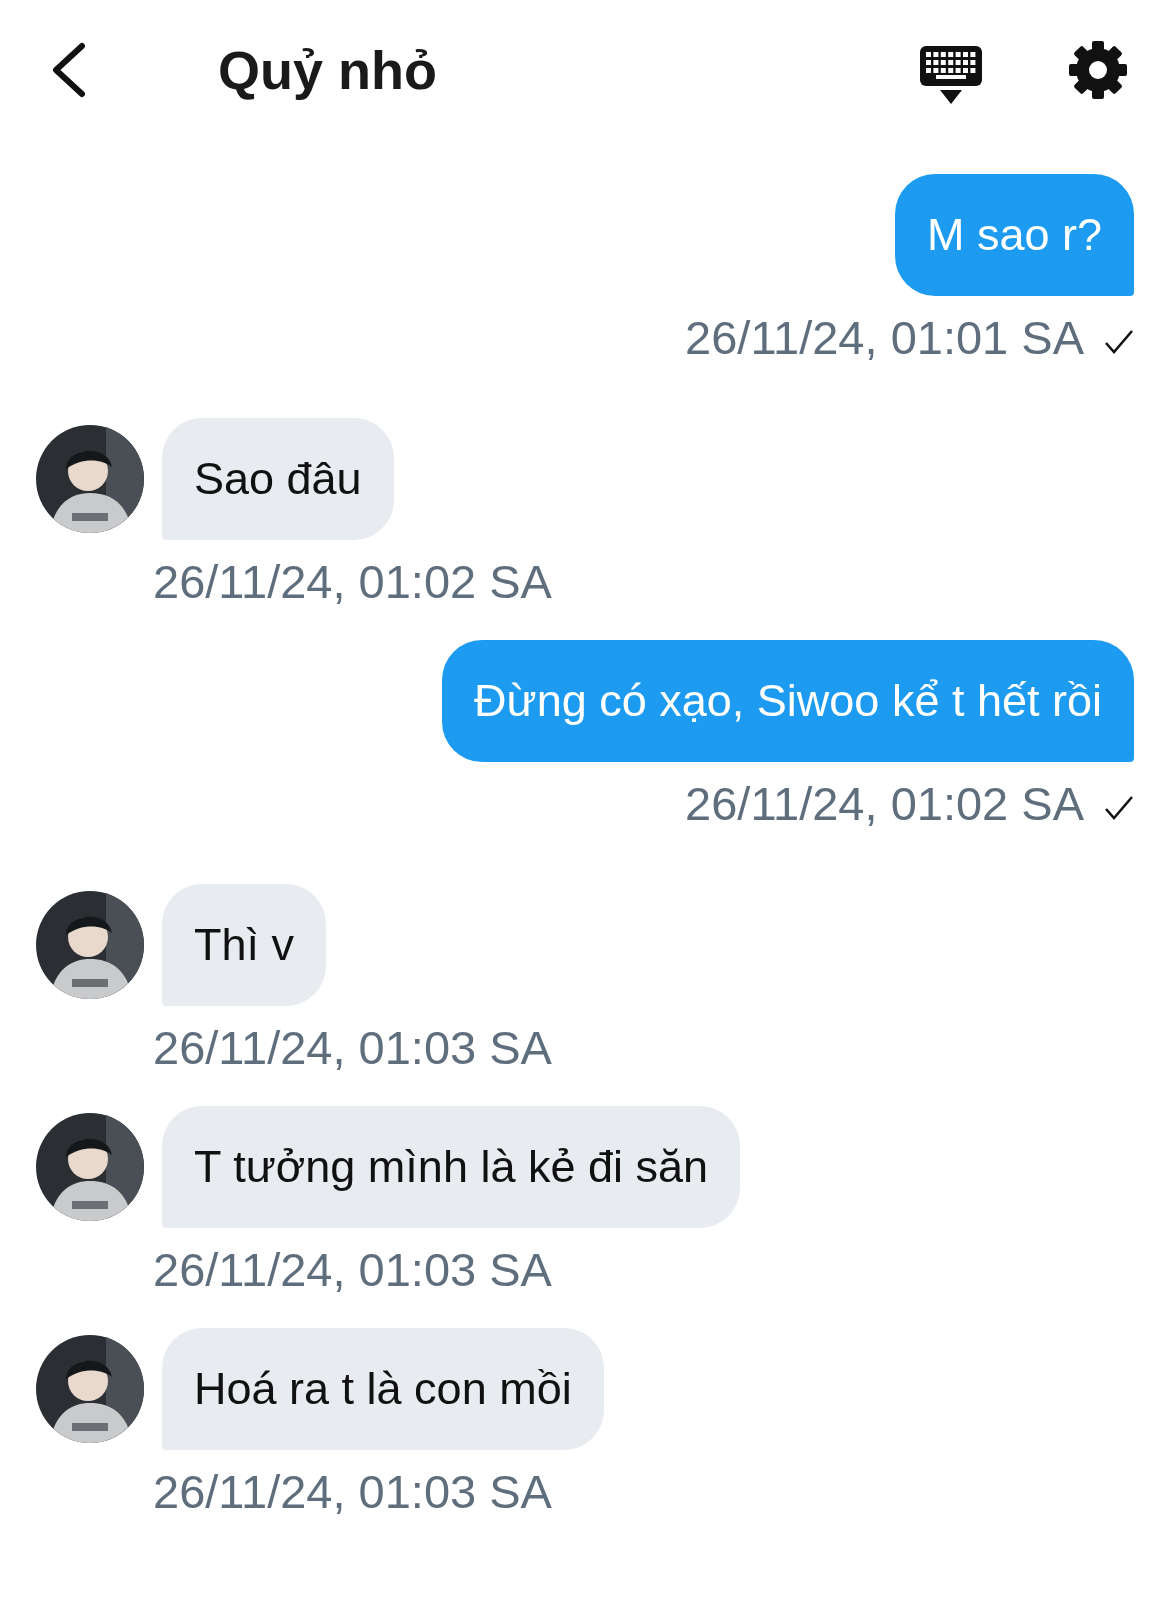 The width and height of the screenshot is (1170, 1598). What do you see at coordinates (788, 701) in the screenshot?
I see `message-bubble: Đừng có xạo, Siwoo kể t hết rồi` at bounding box center [788, 701].